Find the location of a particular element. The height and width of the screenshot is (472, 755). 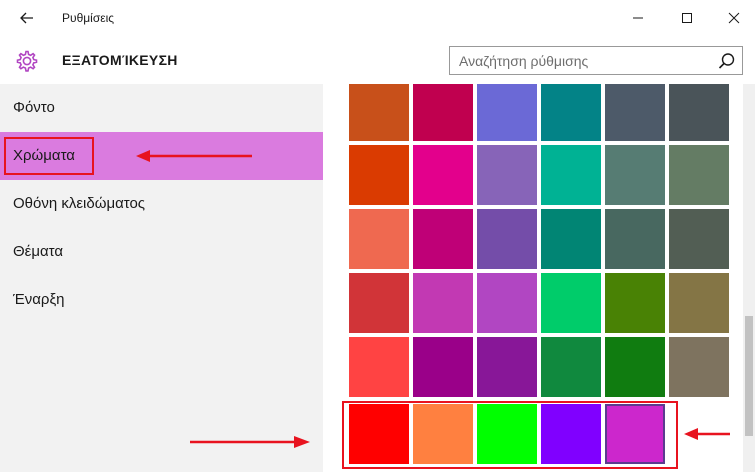

back-arrow-icon is located at coordinates (26, 18).